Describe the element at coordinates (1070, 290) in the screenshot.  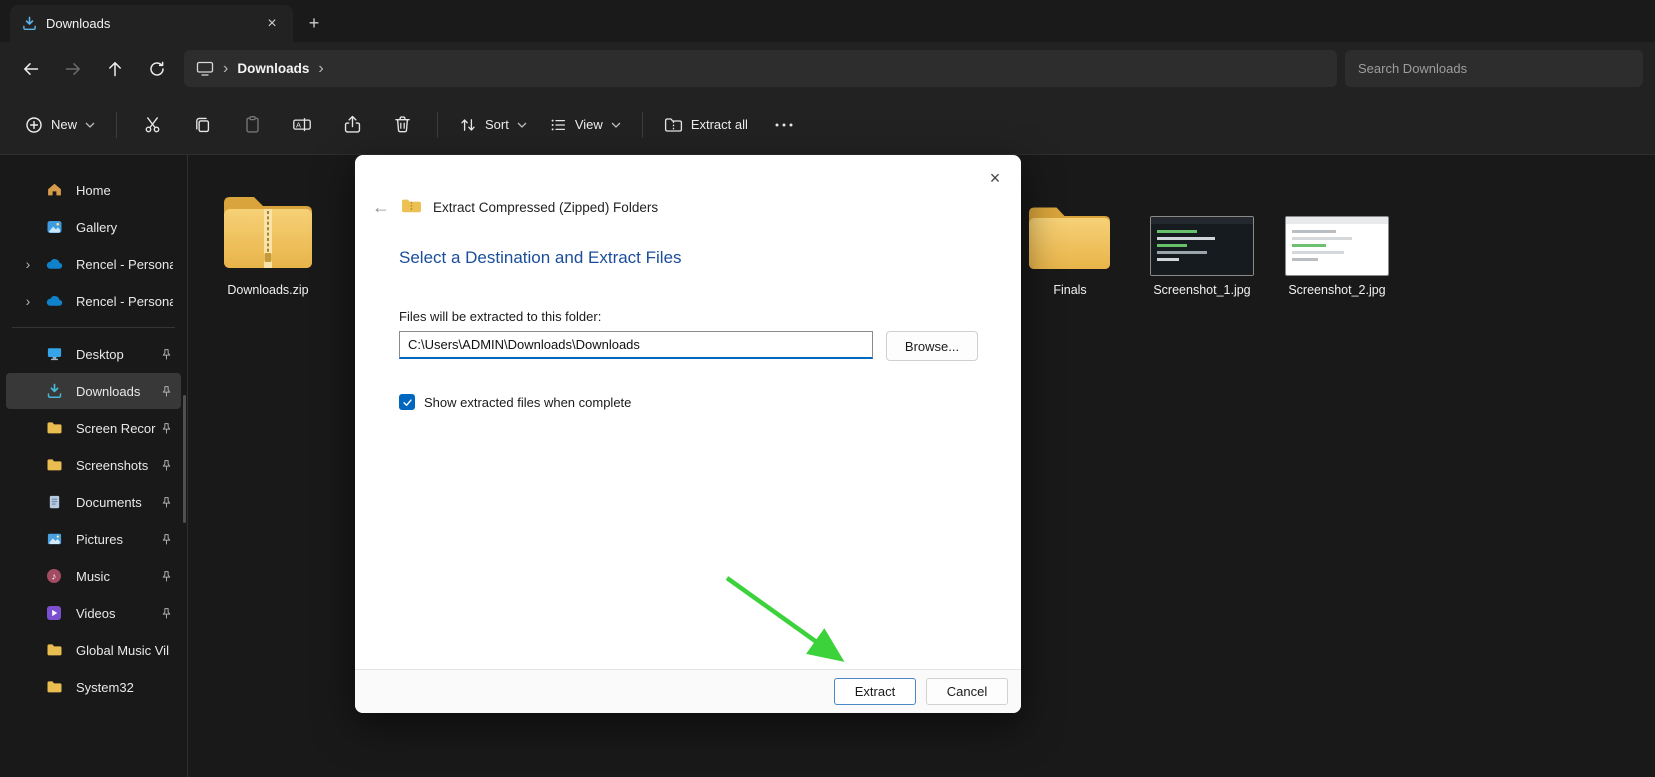
I see `file-name: Finals` at that location.